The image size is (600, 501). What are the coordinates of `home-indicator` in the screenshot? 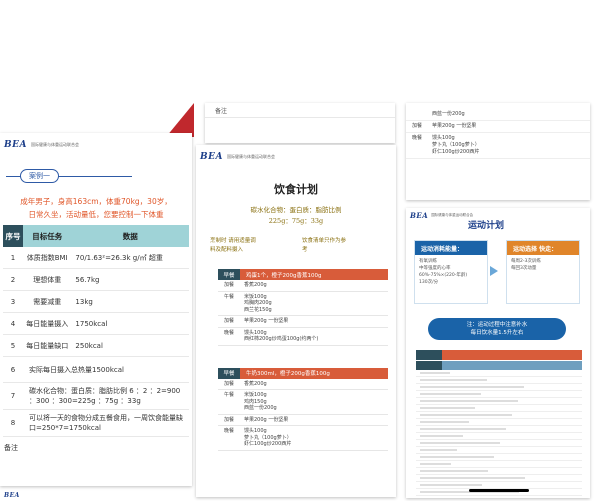 It's located at (499, 490).